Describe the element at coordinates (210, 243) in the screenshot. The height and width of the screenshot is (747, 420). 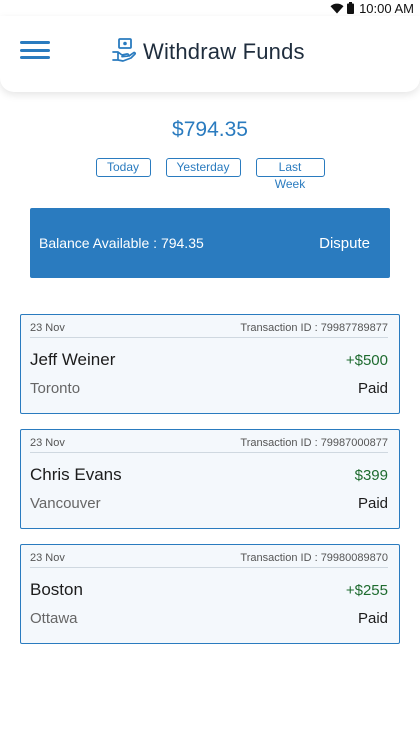
I see `balance-banner: Balance Available : 794.35 Dispute` at that location.